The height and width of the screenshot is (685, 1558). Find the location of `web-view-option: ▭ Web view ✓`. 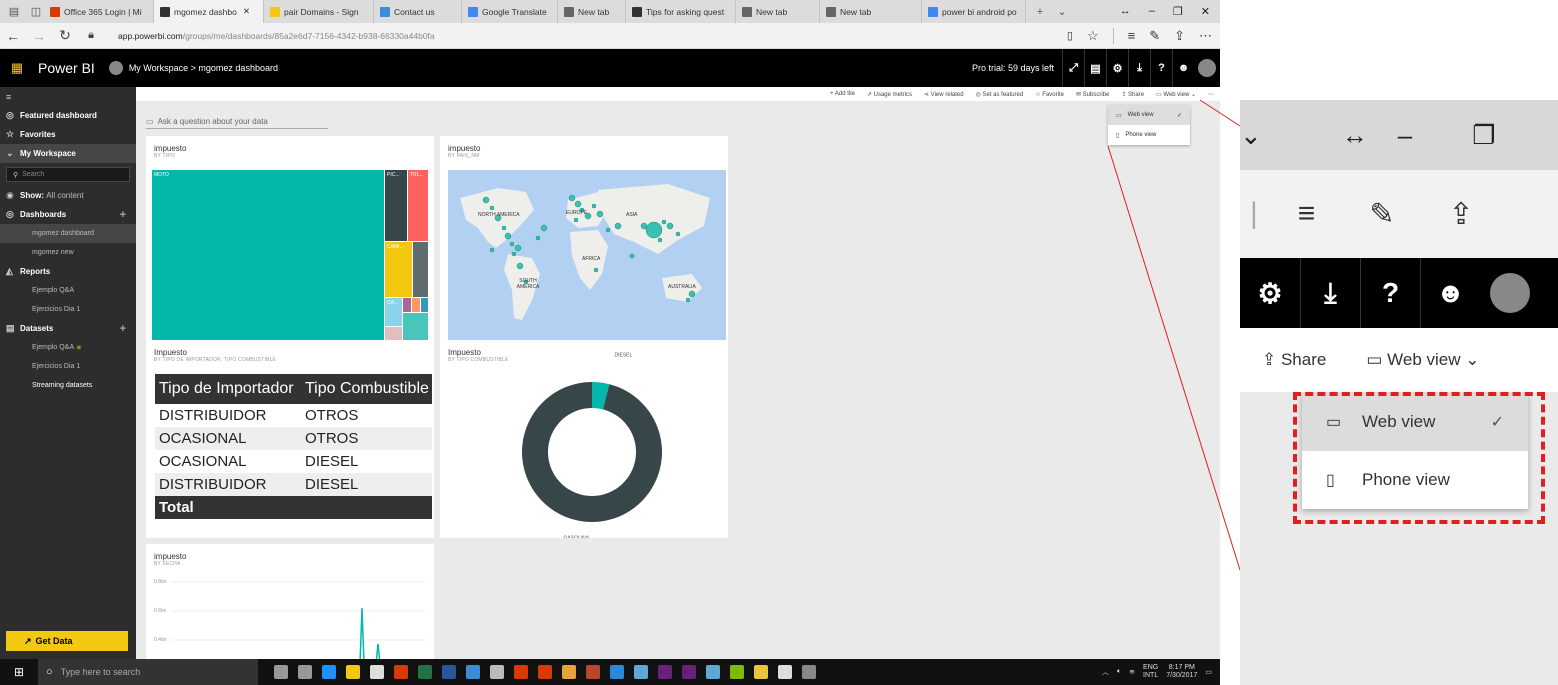

web-view-option: ▭ Web view ✓ is located at coordinates (1149, 115).